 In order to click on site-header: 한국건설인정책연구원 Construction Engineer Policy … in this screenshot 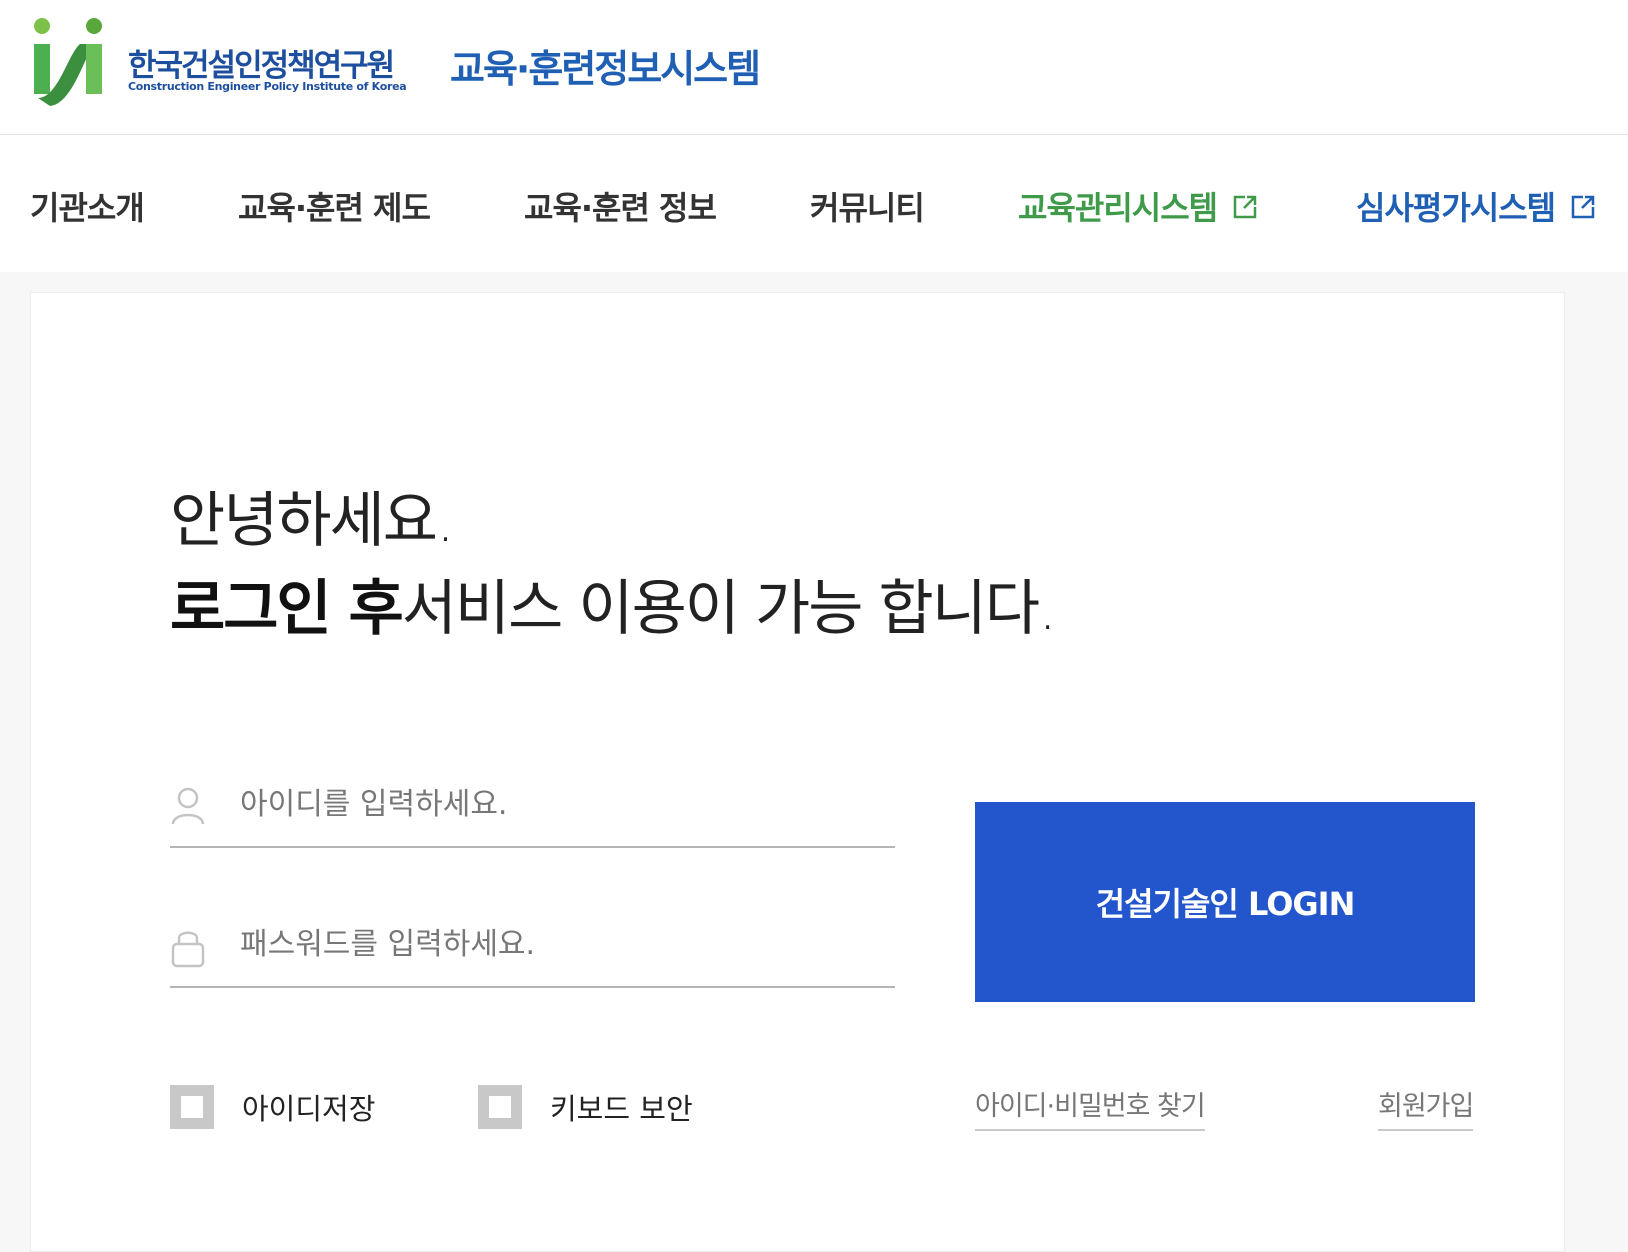, I will do `click(814, 67)`.